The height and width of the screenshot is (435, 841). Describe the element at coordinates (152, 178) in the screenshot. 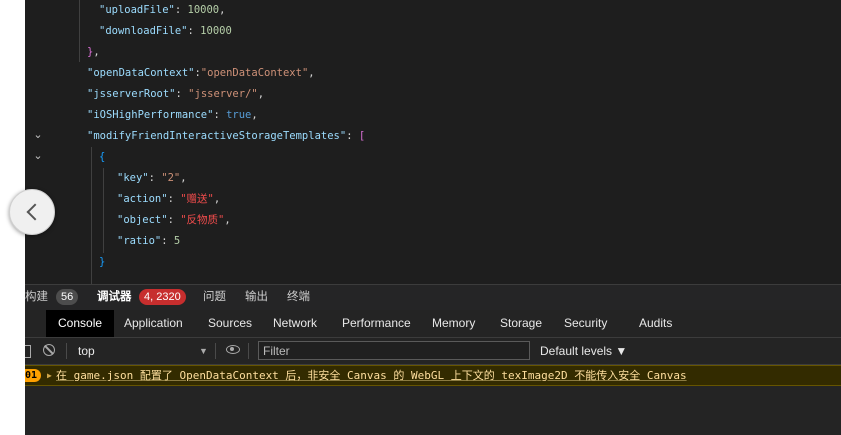

I see `code-line: "key": "2",` at that location.